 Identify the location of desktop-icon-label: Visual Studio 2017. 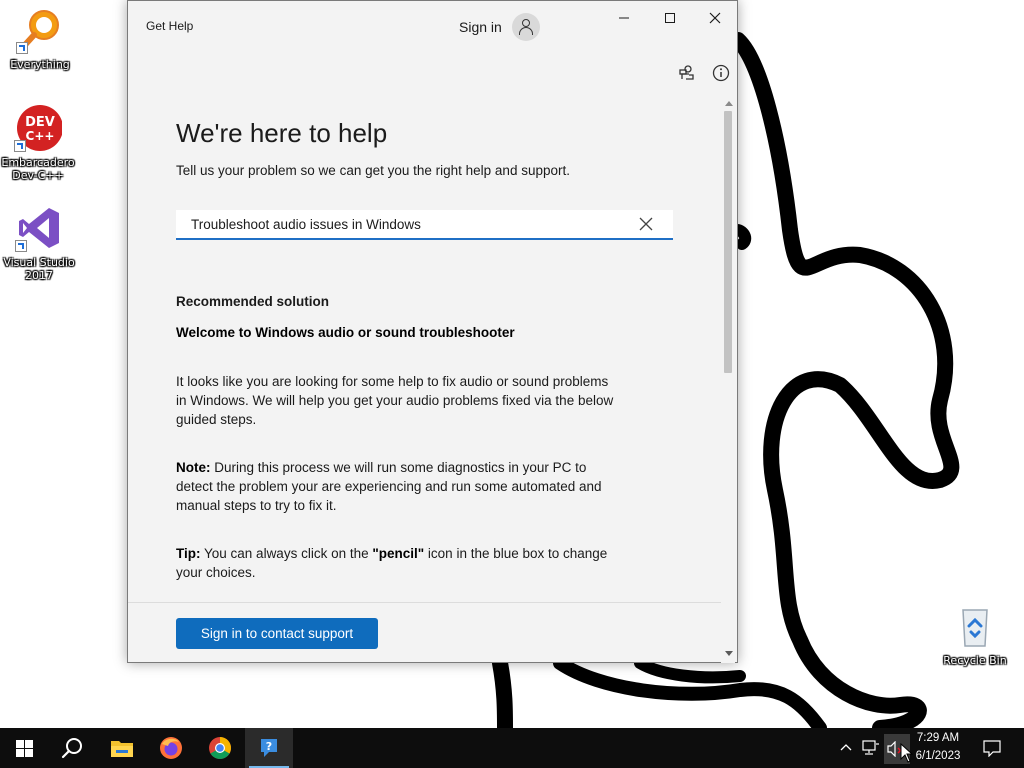
(39, 269).